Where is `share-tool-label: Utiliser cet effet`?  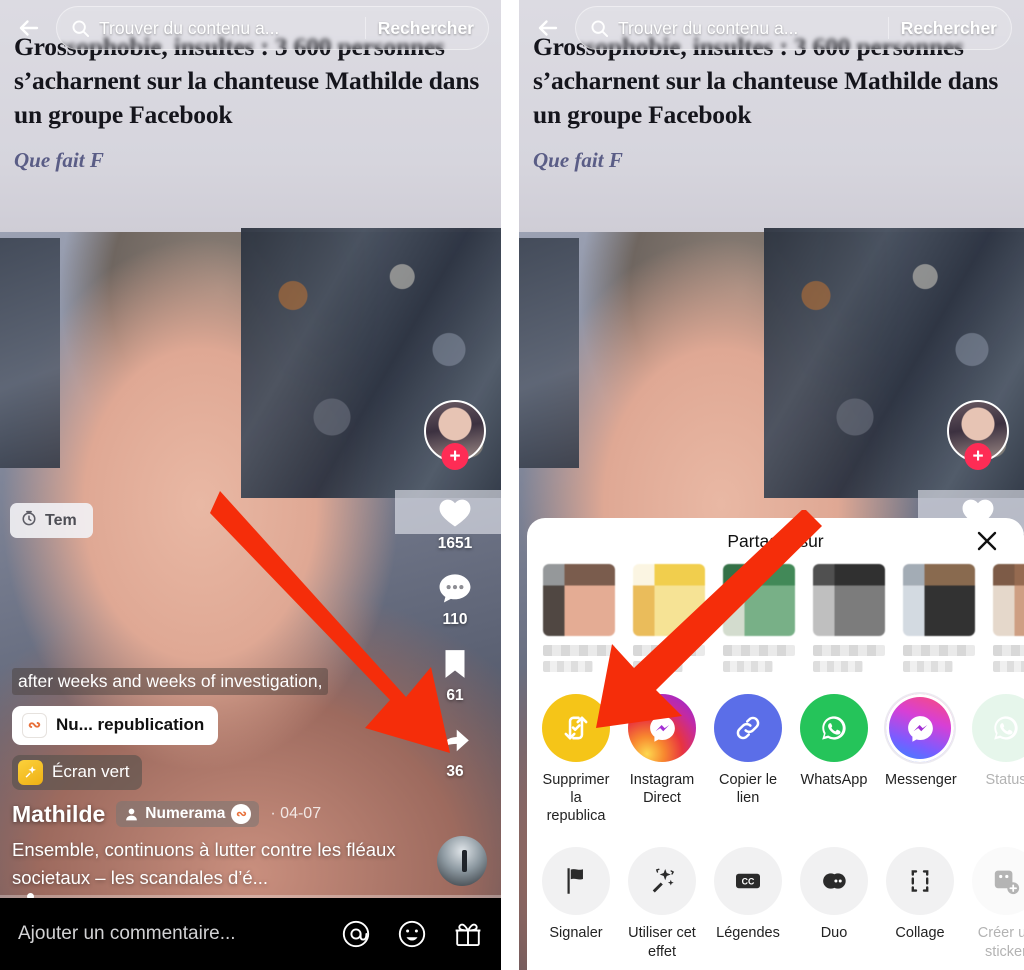
share-tool-label: Utiliser cet effet is located at coordinates (662, 942).